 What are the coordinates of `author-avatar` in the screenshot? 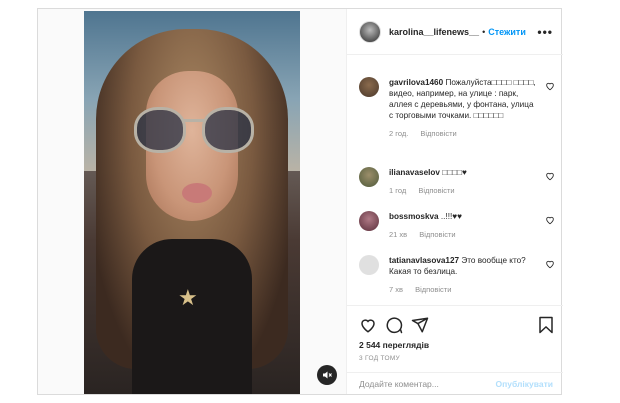 It's located at (370, 31).